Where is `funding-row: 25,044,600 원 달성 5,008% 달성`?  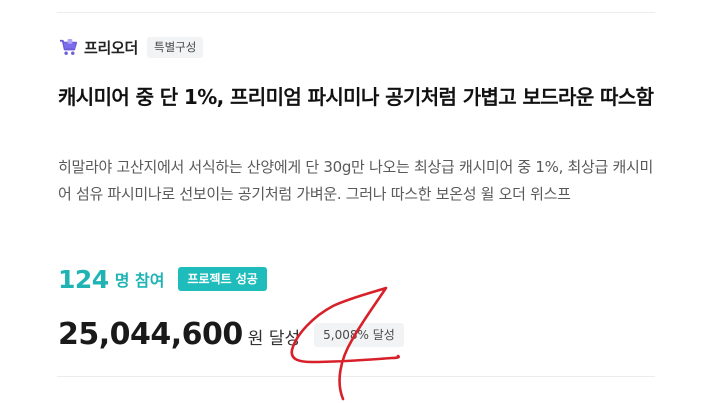 funding-row: 25,044,600 원 달성 5,008% 달성 is located at coordinates (231, 334).